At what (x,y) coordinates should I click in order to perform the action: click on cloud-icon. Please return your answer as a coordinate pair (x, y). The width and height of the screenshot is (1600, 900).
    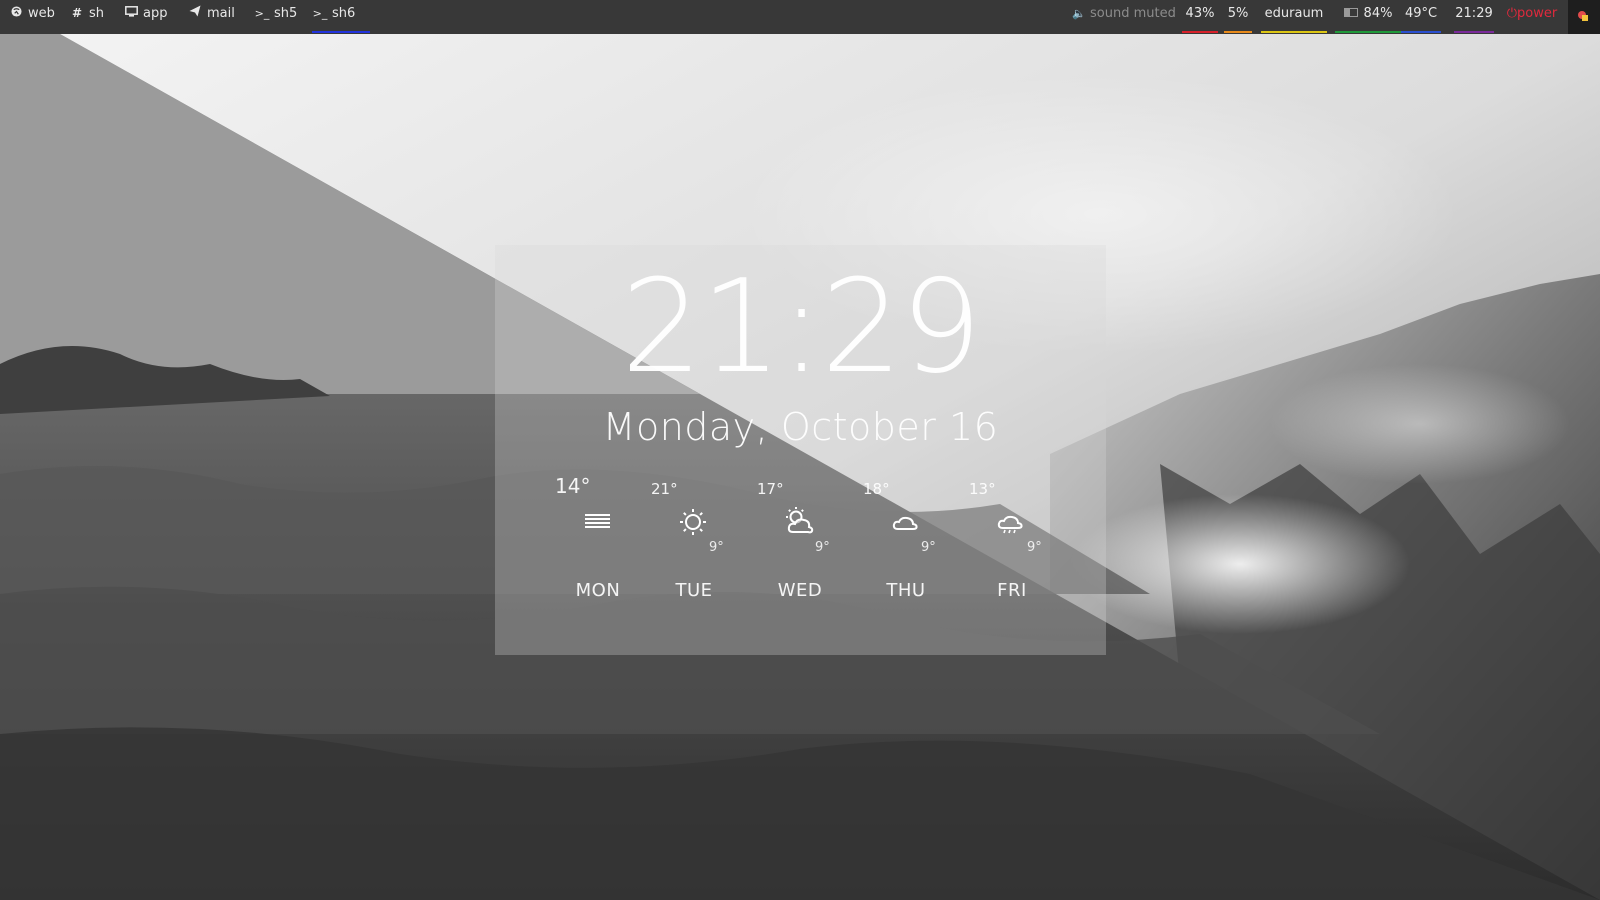
    Looking at the image, I should click on (905, 522).